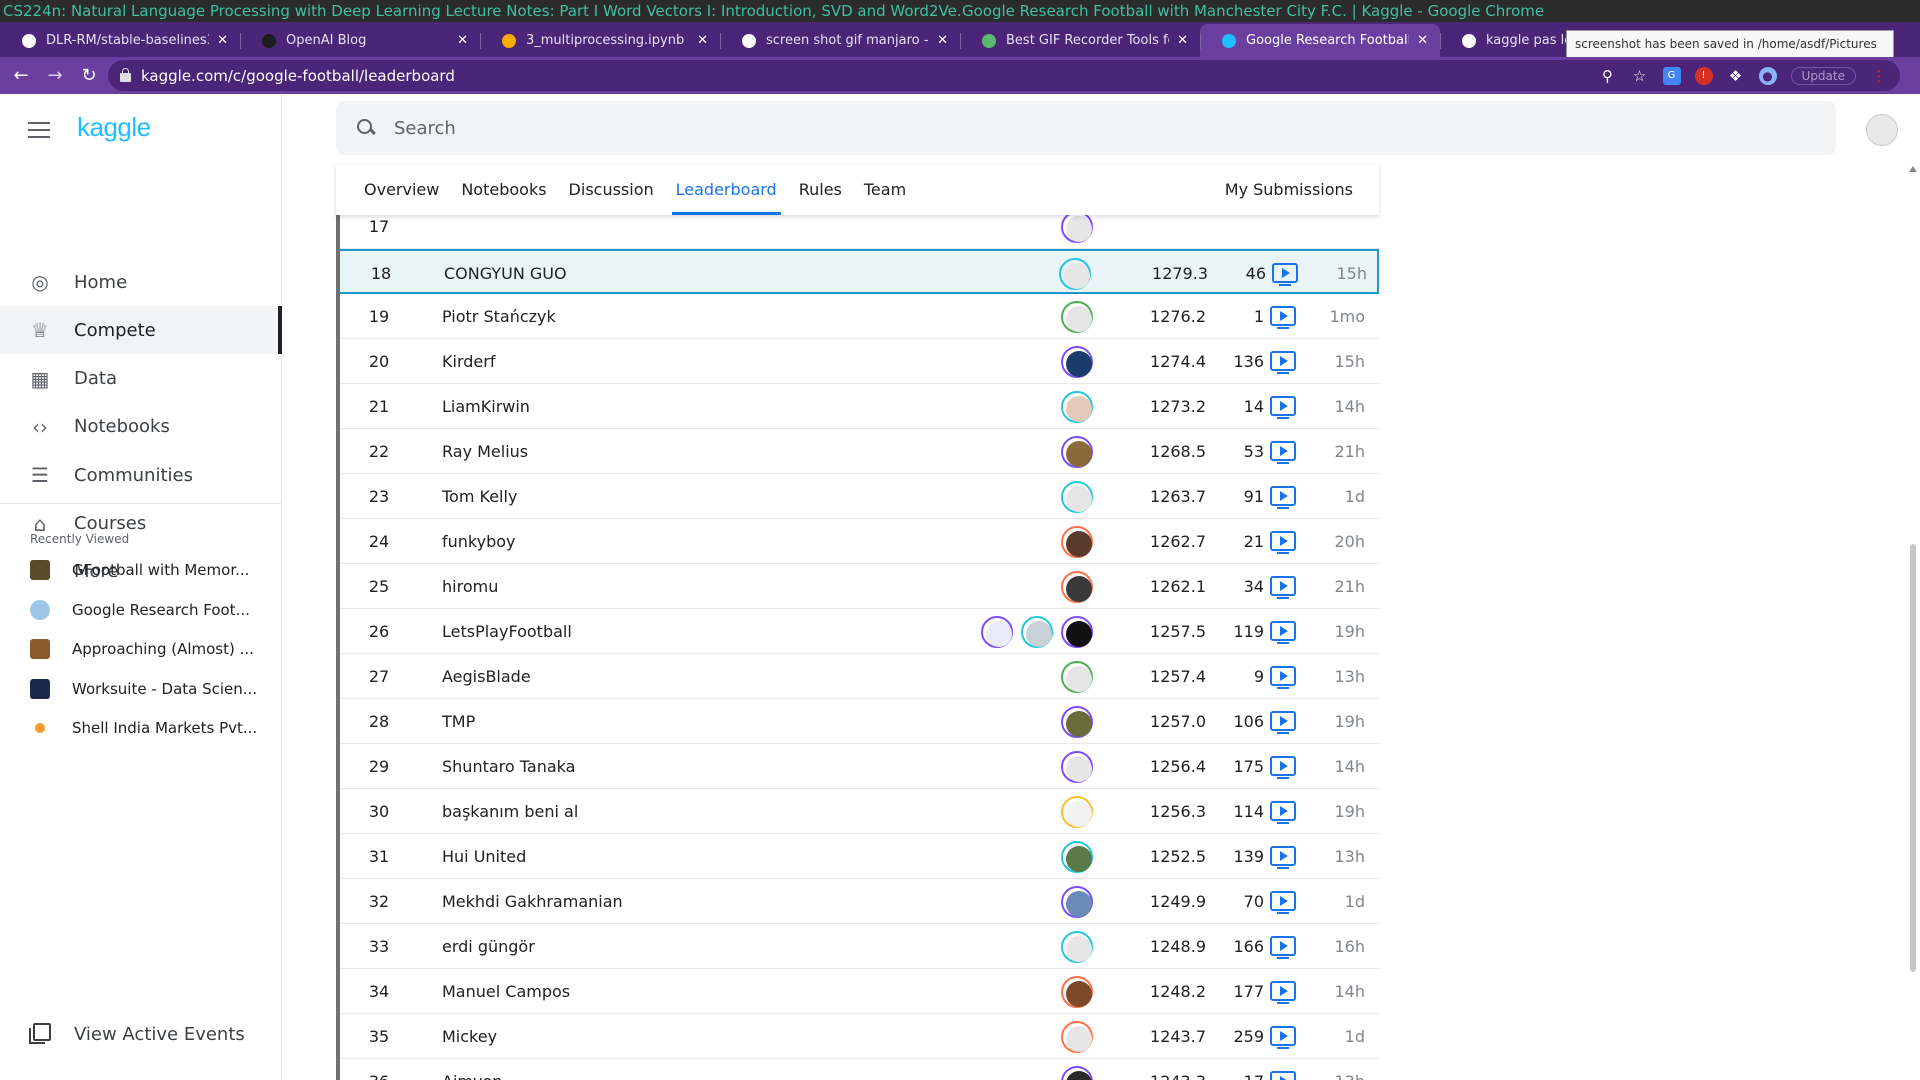  Describe the element at coordinates (89, 76) in the screenshot. I see `reload-icon: ↻` at that location.